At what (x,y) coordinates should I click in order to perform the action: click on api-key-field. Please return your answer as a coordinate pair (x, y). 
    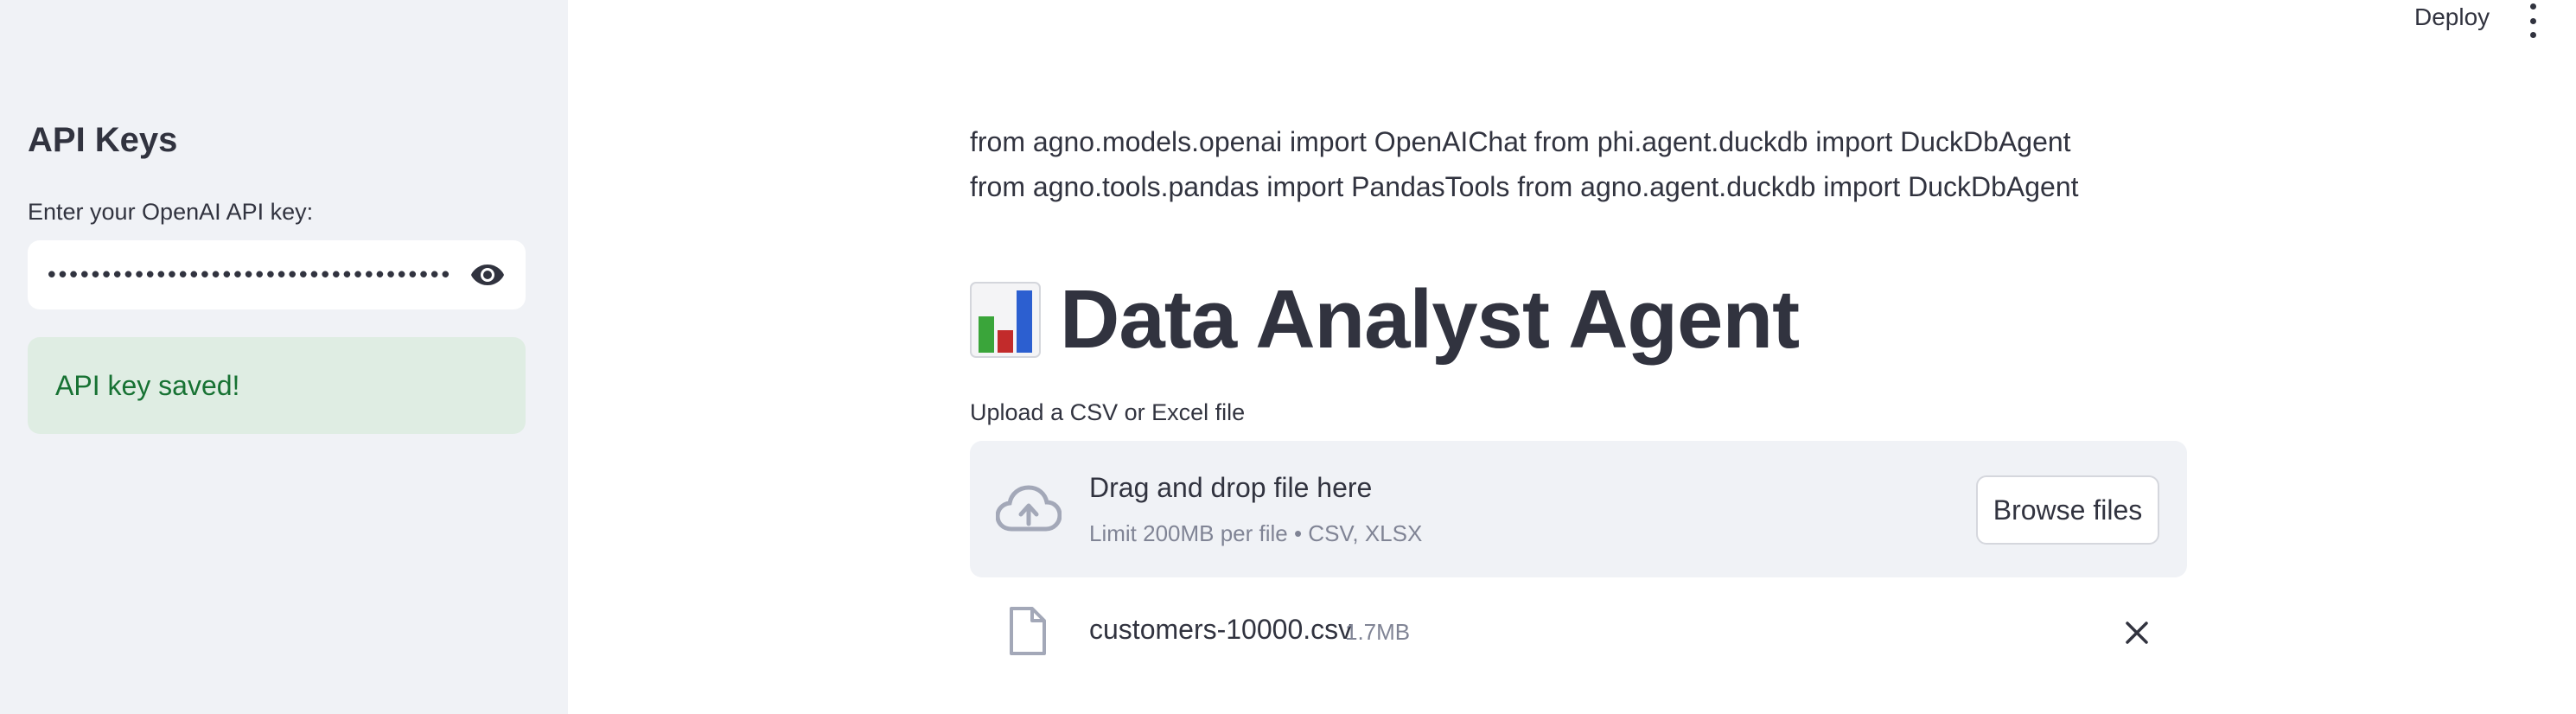
    Looking at the image, I should click on (277, 276).